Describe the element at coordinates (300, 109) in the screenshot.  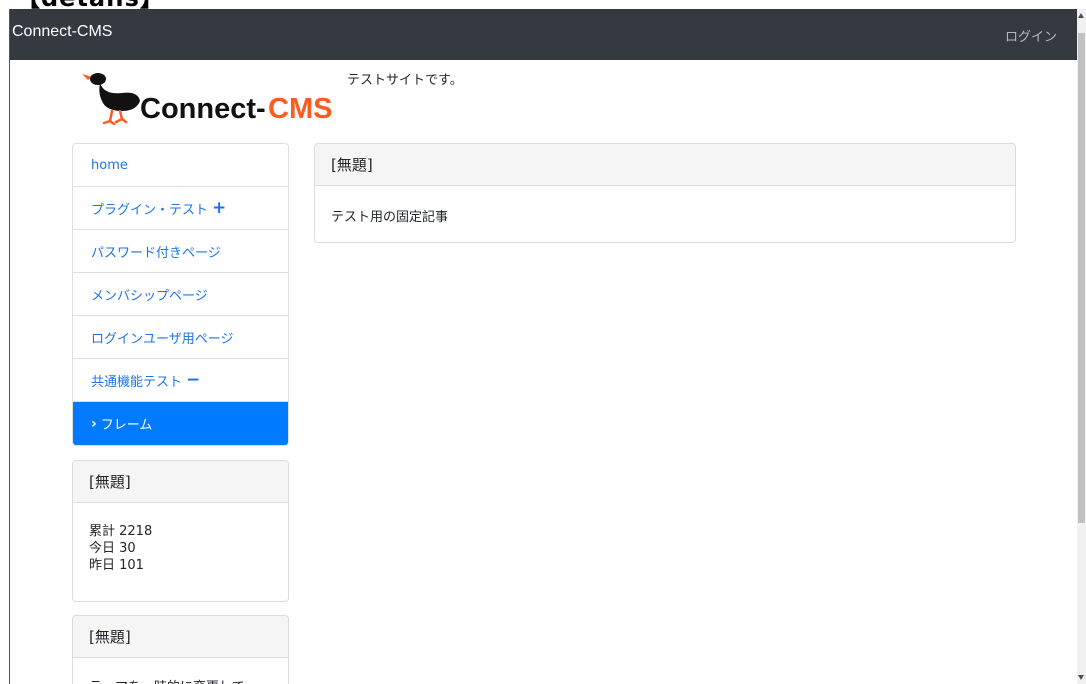
I see `svg-text: CMS` at that location.